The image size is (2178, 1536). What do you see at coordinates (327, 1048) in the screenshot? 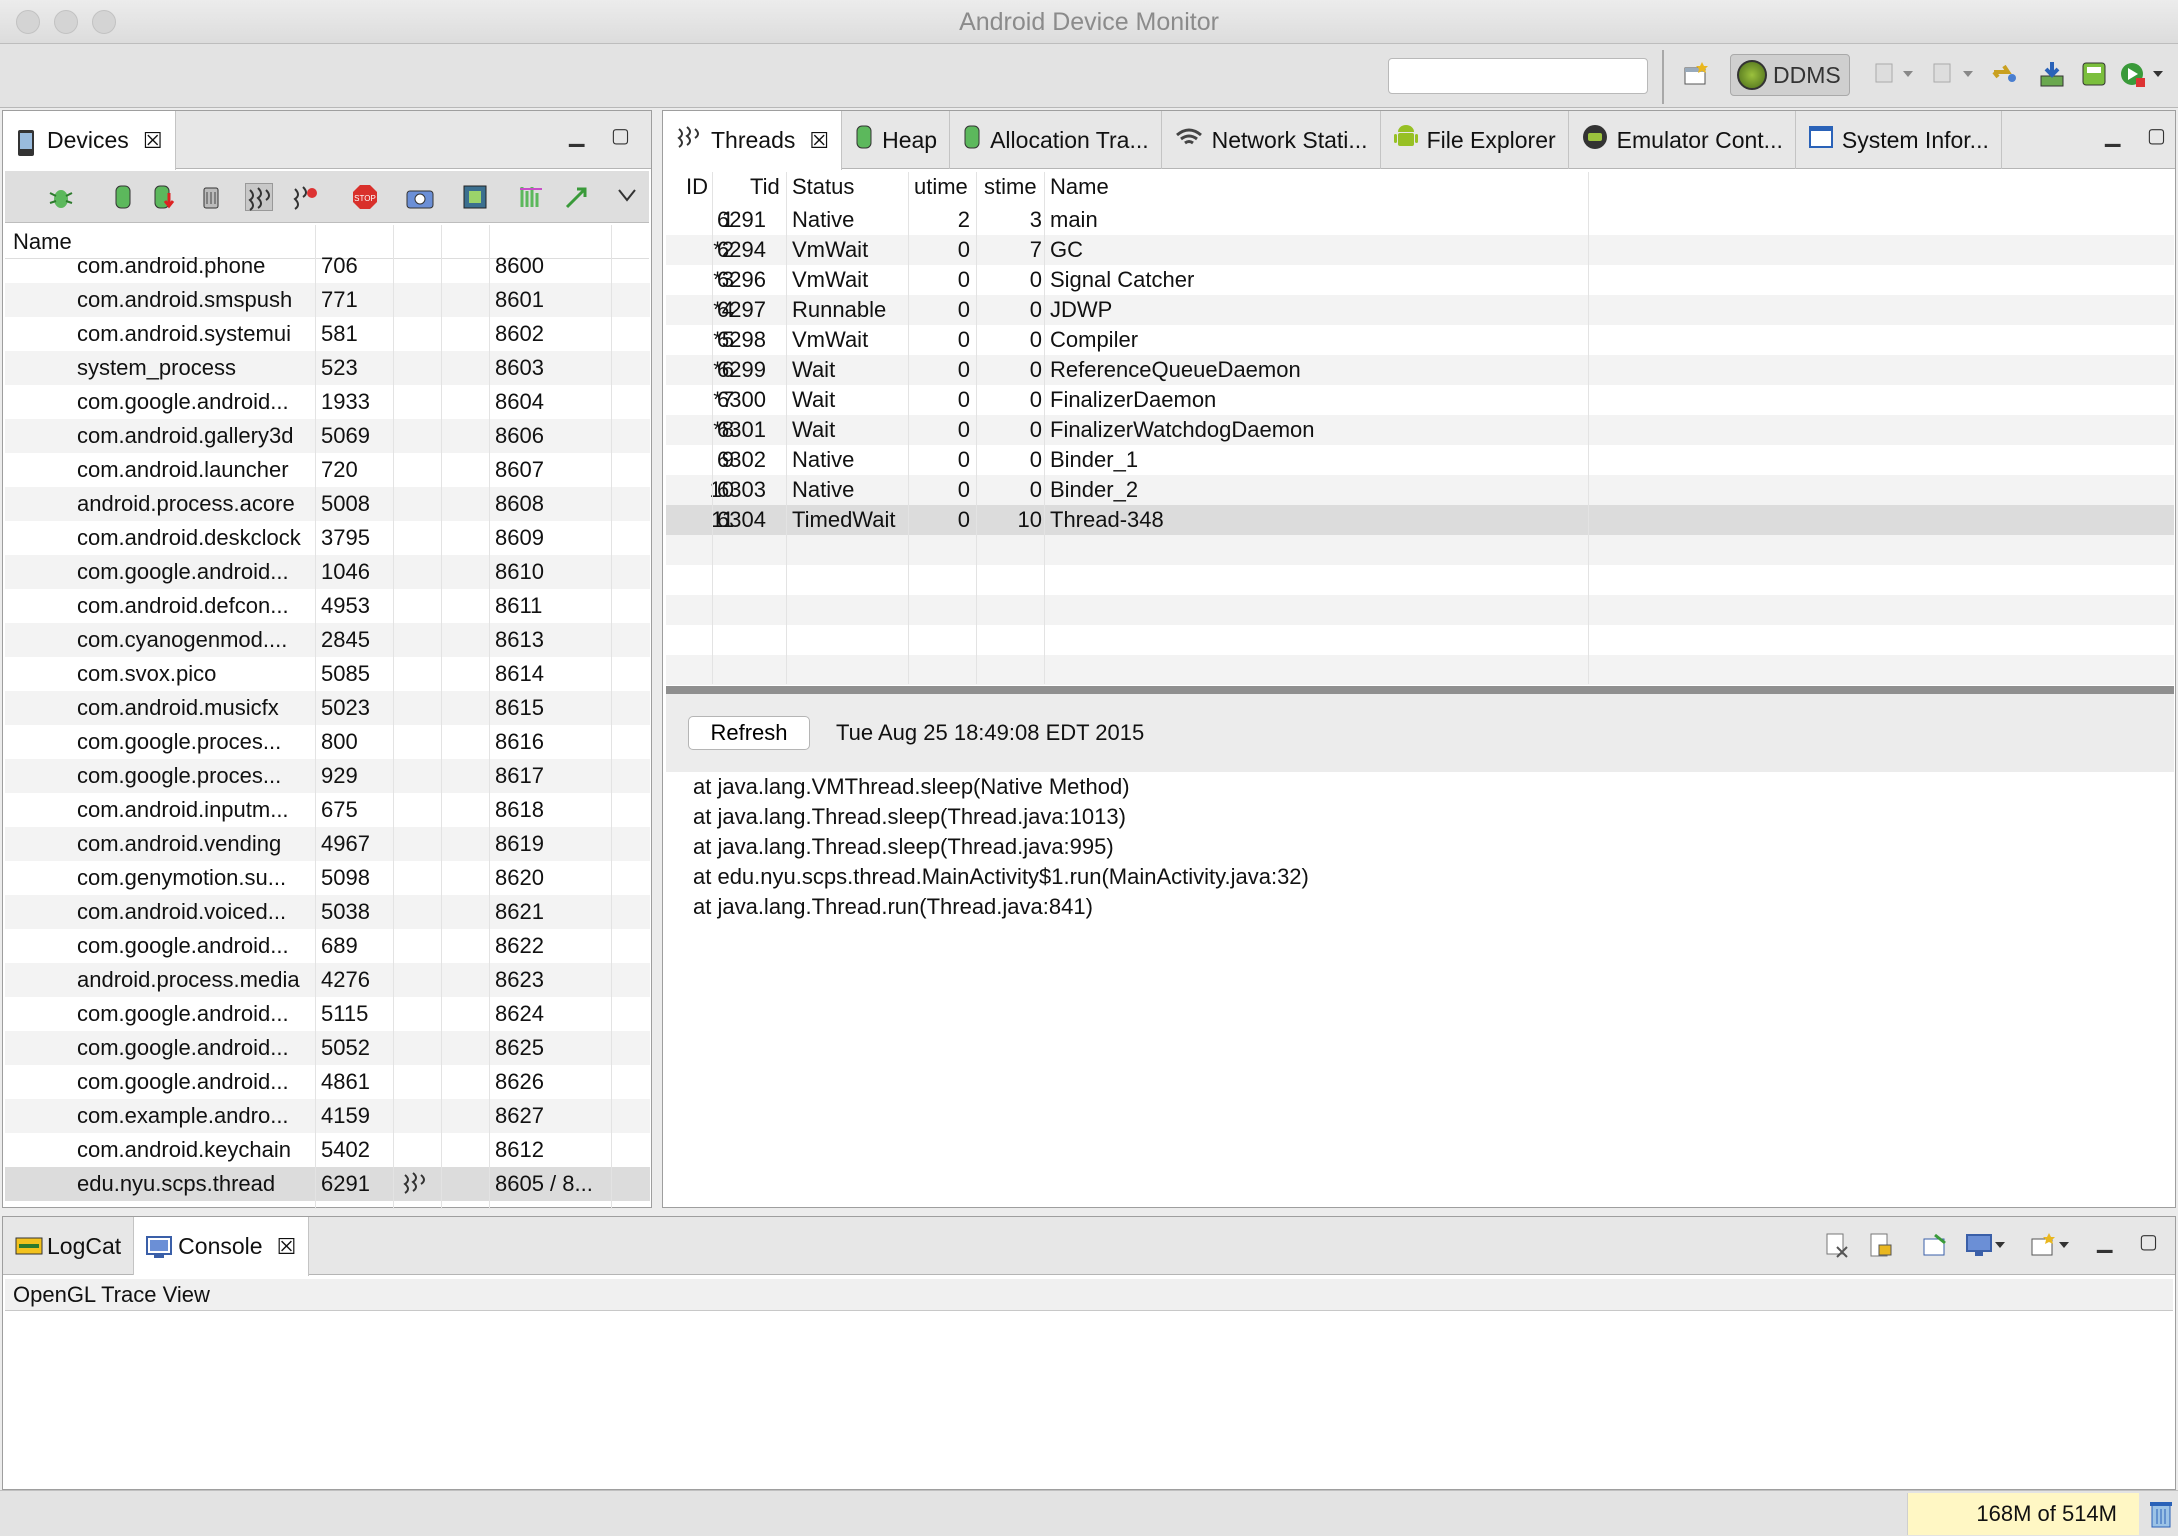
I see `device-process-row: com.google.android... 5052 8625` at bounding box center [327, 1048].